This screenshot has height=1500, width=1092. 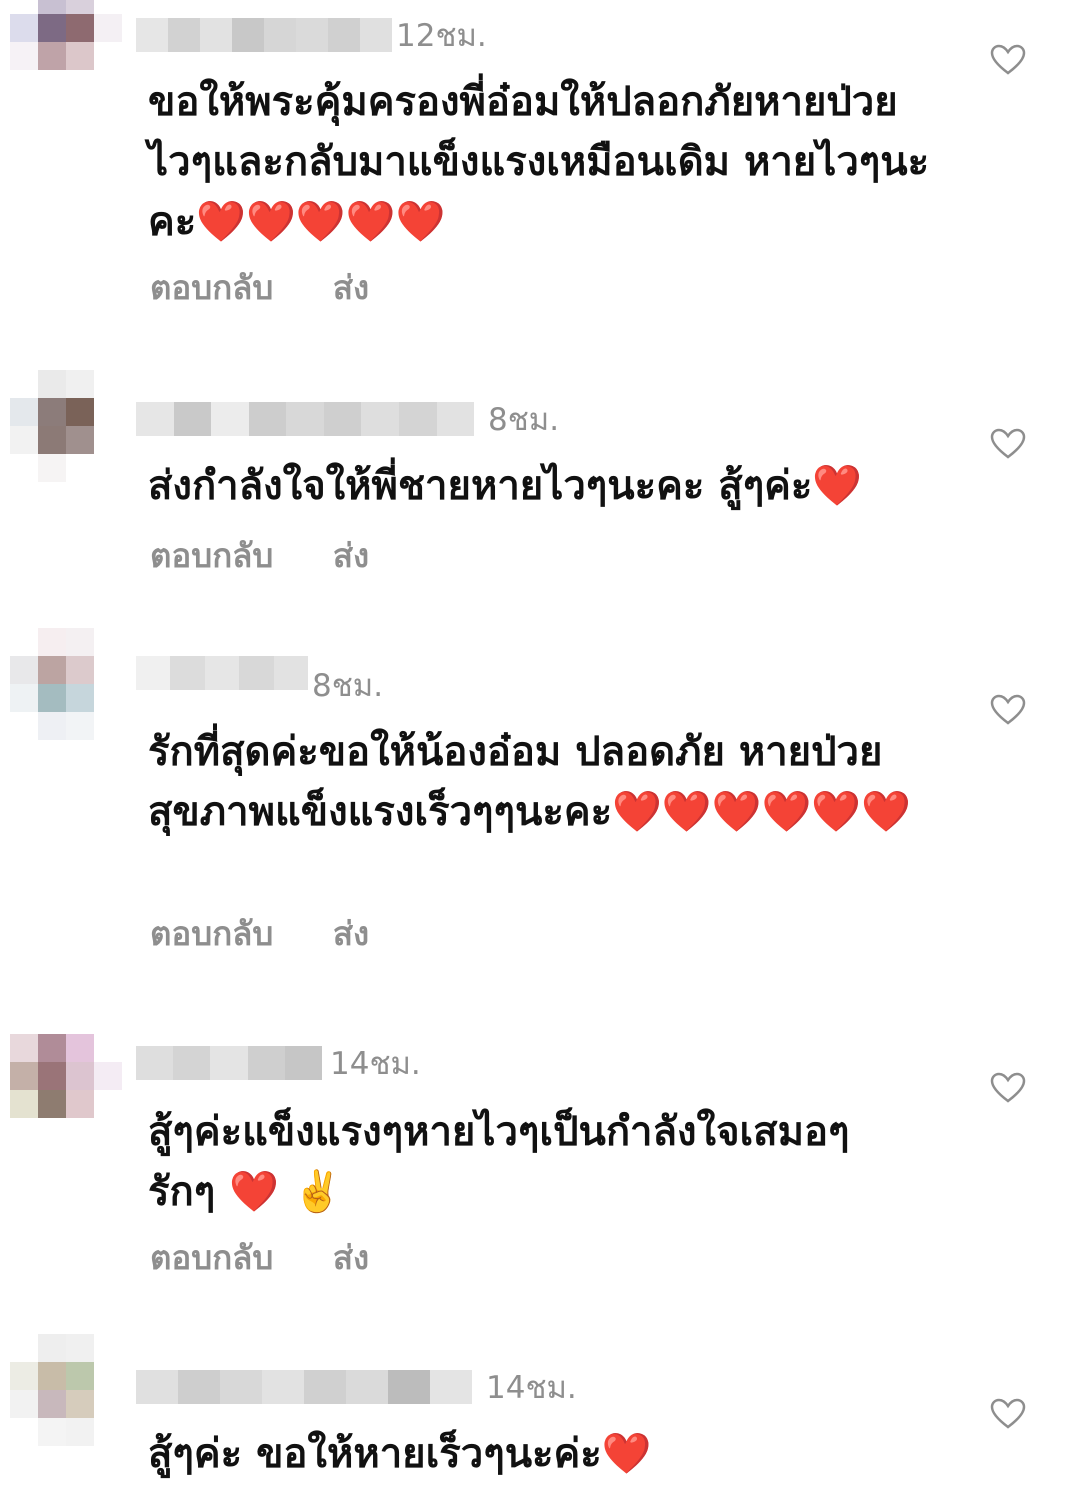 What do you see at coordinates (375, 1064) in the screenshot?
I see `comment-timestamp: 14ชม.` at bounding box center [375, 1064].